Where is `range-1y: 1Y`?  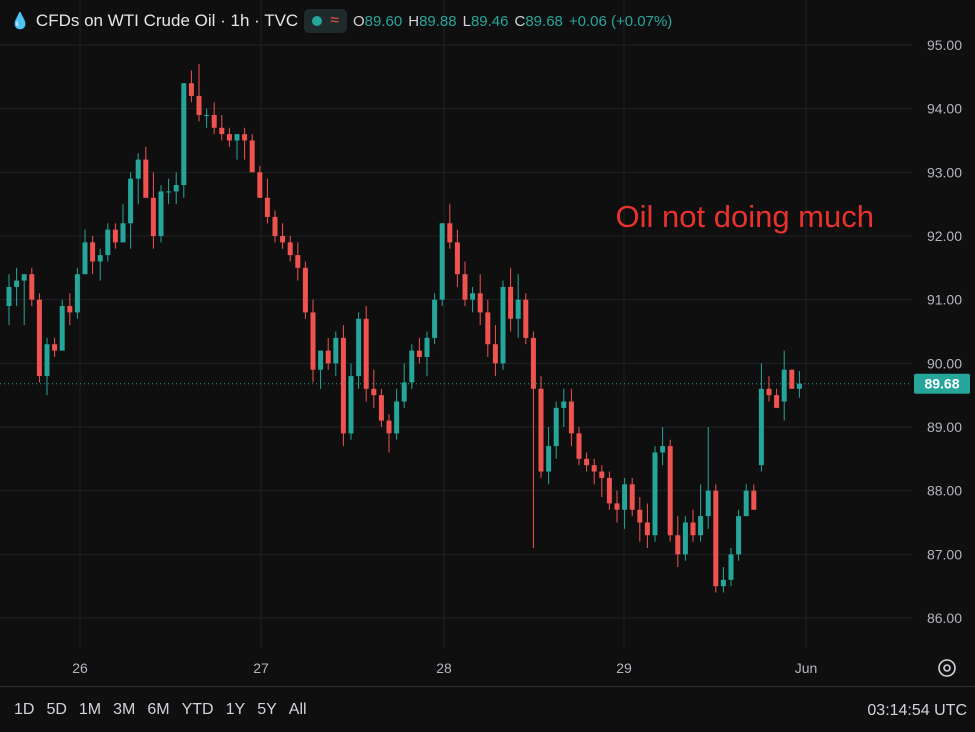 range-1y: 1Y is located at coordinates (236, 710).